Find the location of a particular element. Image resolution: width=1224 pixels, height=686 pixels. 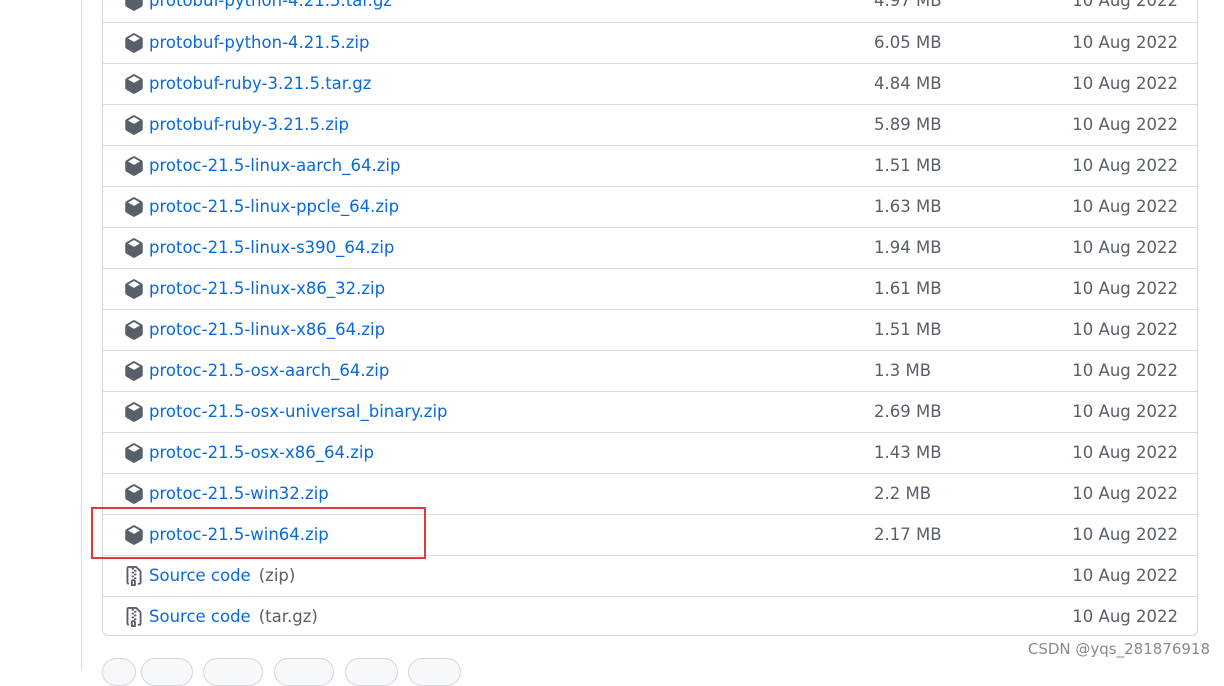

asset-name: protoc-21.5-linux-s390_64.zip is located at coordinates (272, 247).